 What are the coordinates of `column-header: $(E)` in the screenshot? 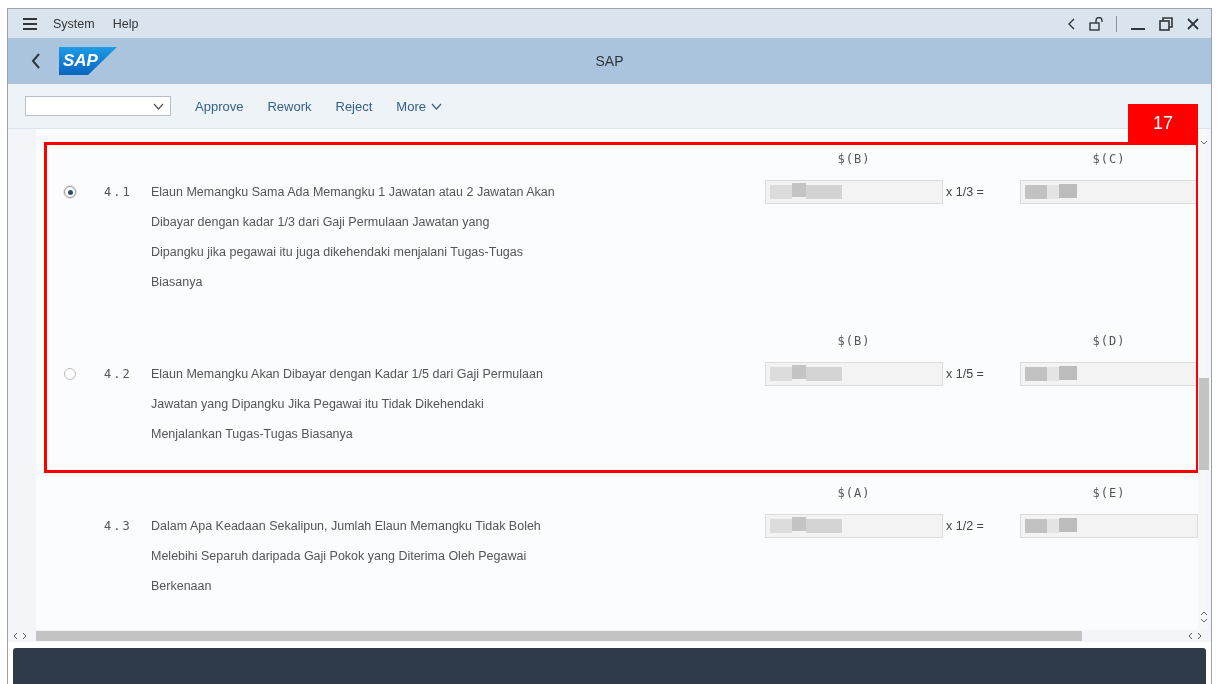 It's located at (1109, 493).